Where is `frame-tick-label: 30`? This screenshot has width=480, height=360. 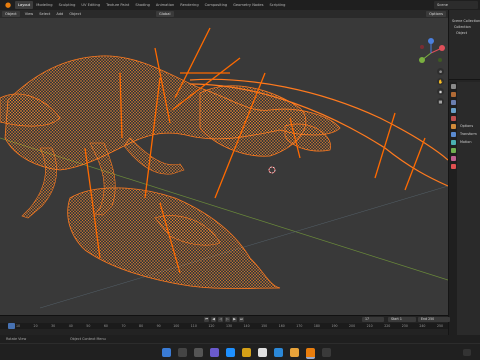
frame-tick-label: 30 is located at coordinates (53, 326).